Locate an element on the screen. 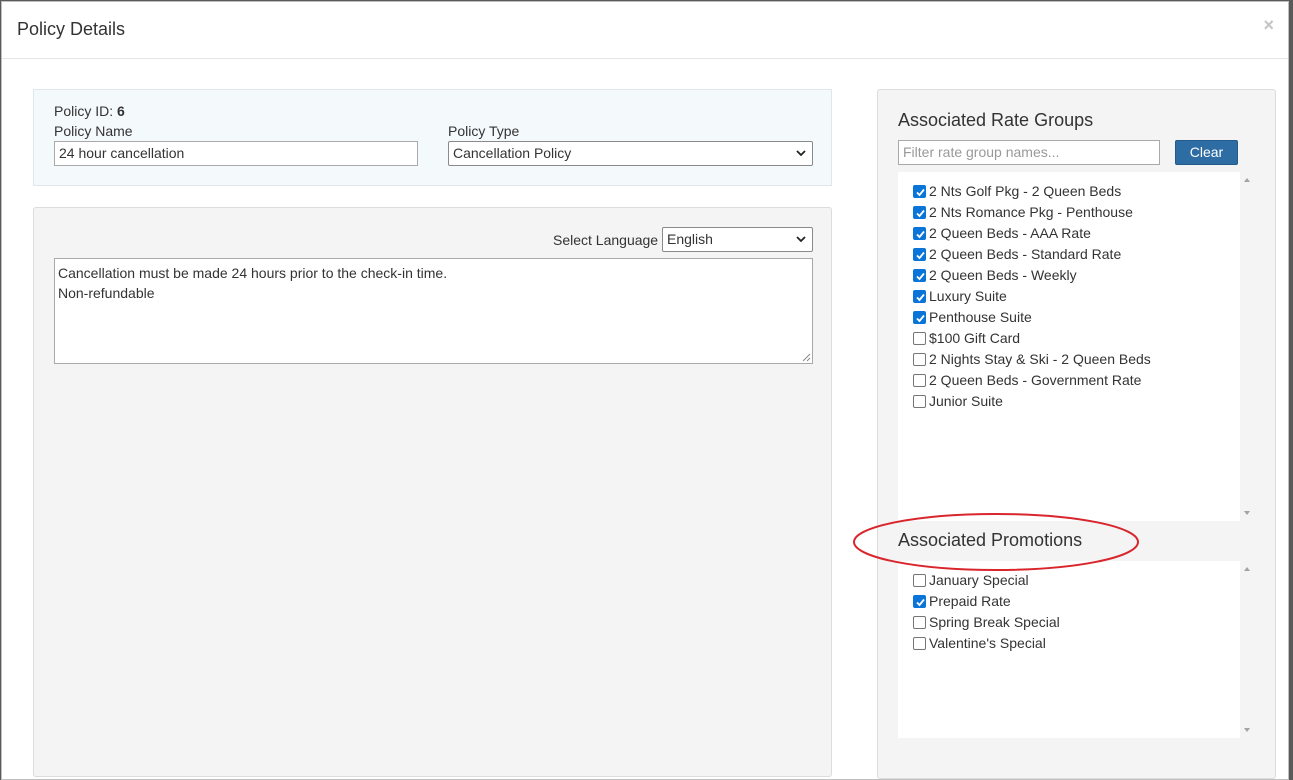 Image resolution: width=1293 pixels, height=780 pixels. list-item-label: Prepaid Rate is located at coordinates (970, 601).